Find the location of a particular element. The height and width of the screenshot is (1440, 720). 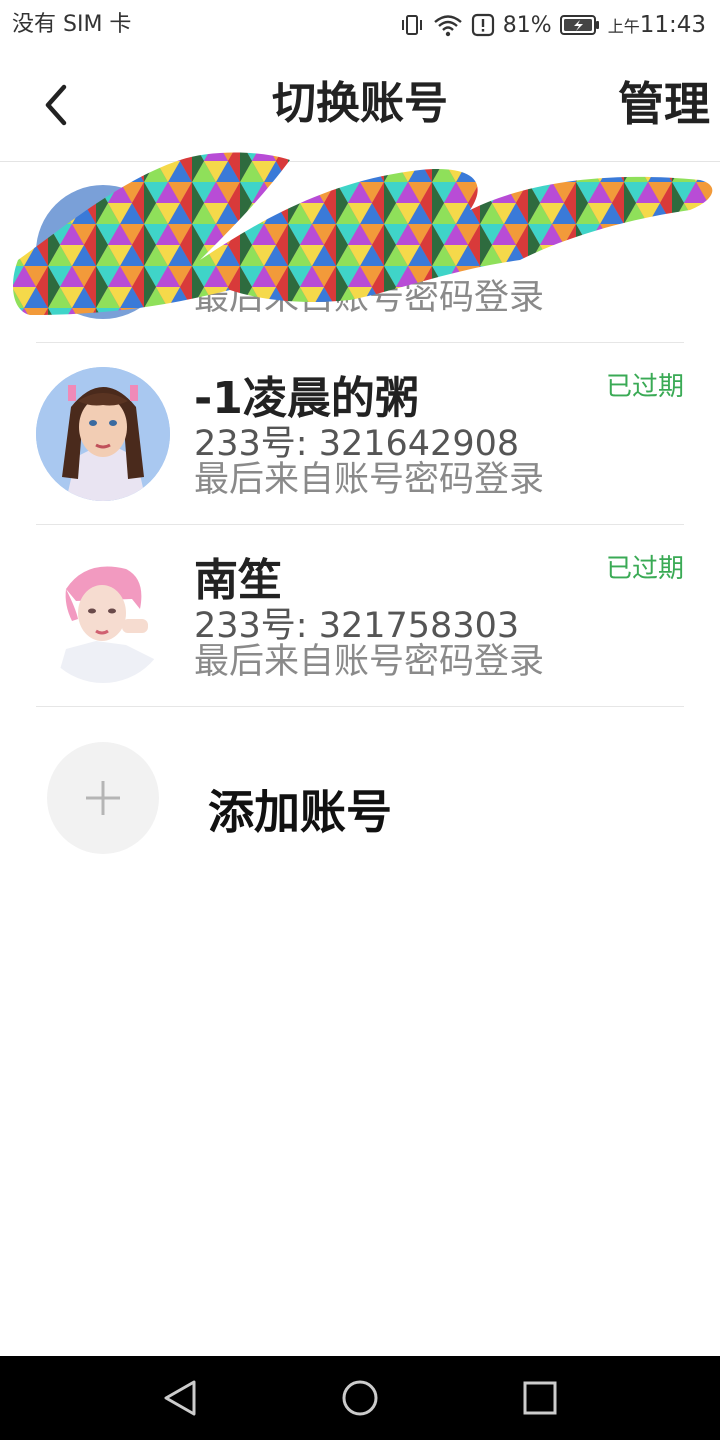

circle-home-icon is located at coordinates (360, 1398).